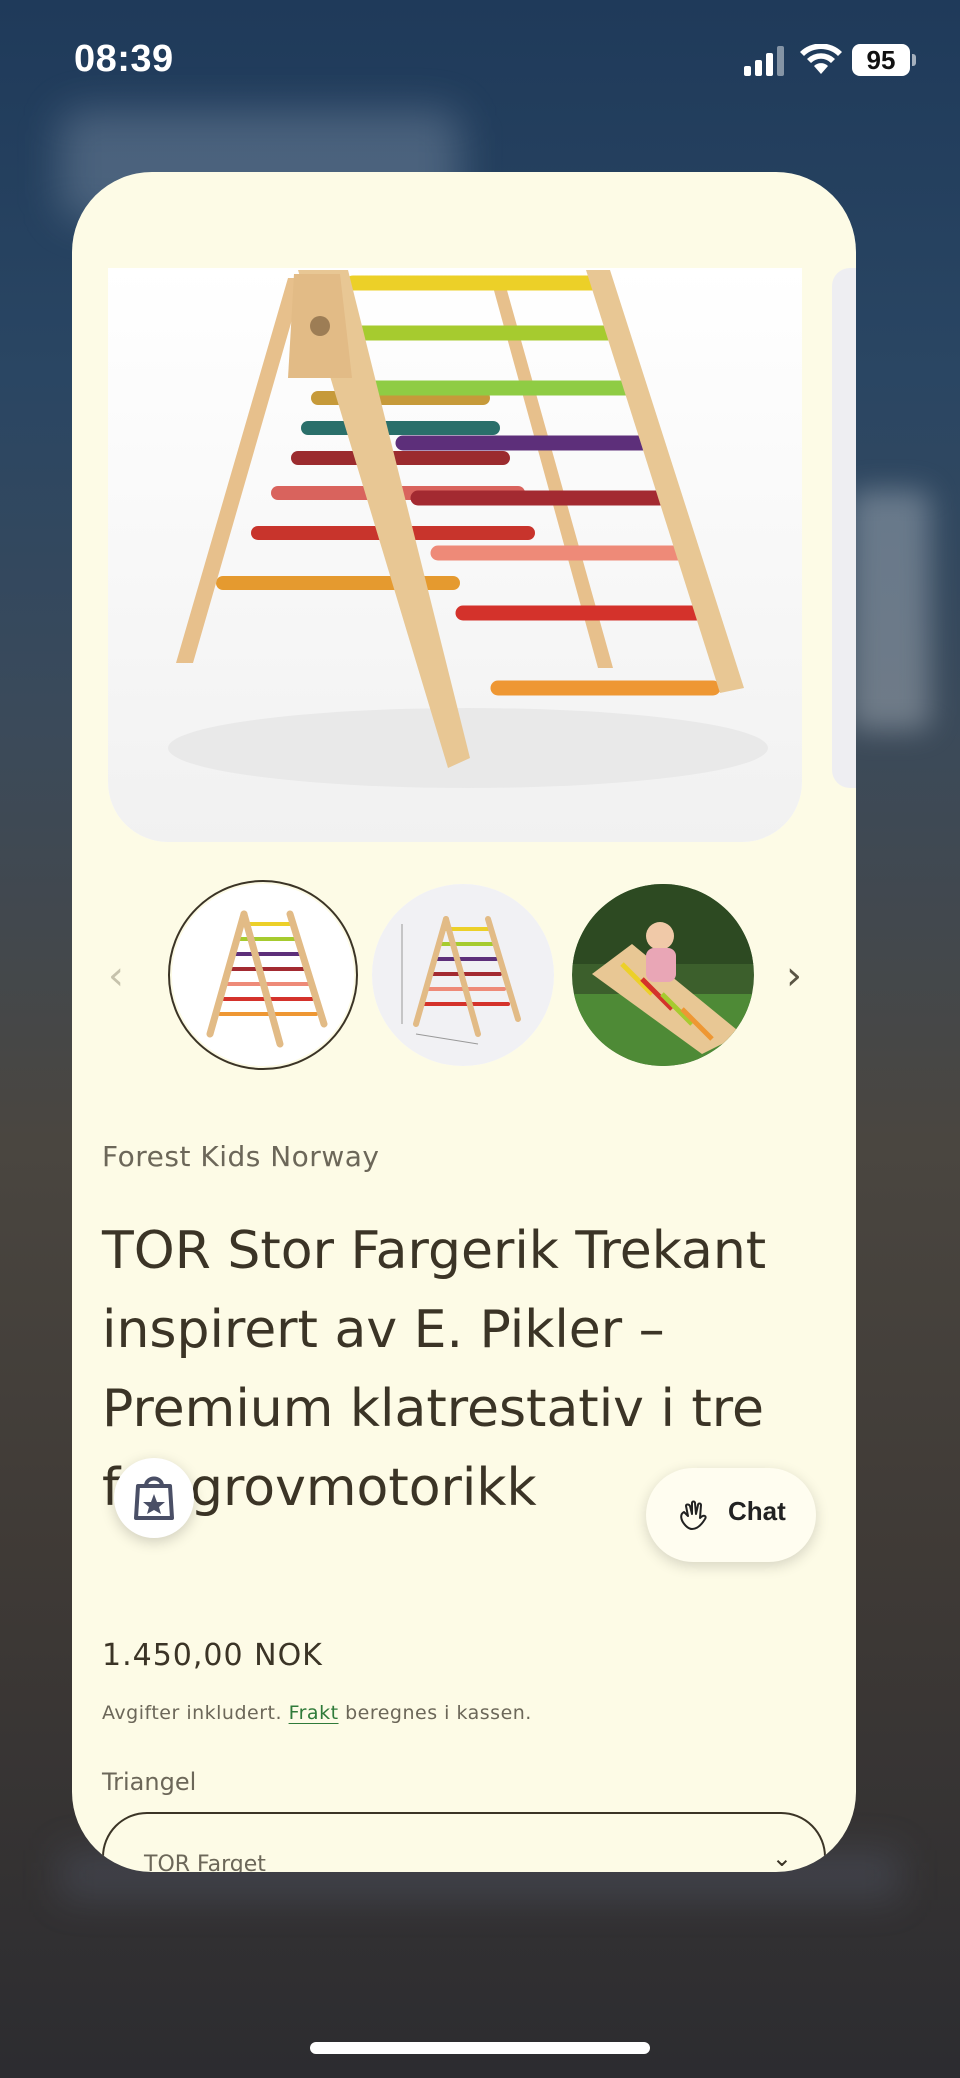 The width and height of the screenshot is (960, 2078). Describe the element at coordinates (914, 60) in the screenshot. I see `battery-tip` at that location.